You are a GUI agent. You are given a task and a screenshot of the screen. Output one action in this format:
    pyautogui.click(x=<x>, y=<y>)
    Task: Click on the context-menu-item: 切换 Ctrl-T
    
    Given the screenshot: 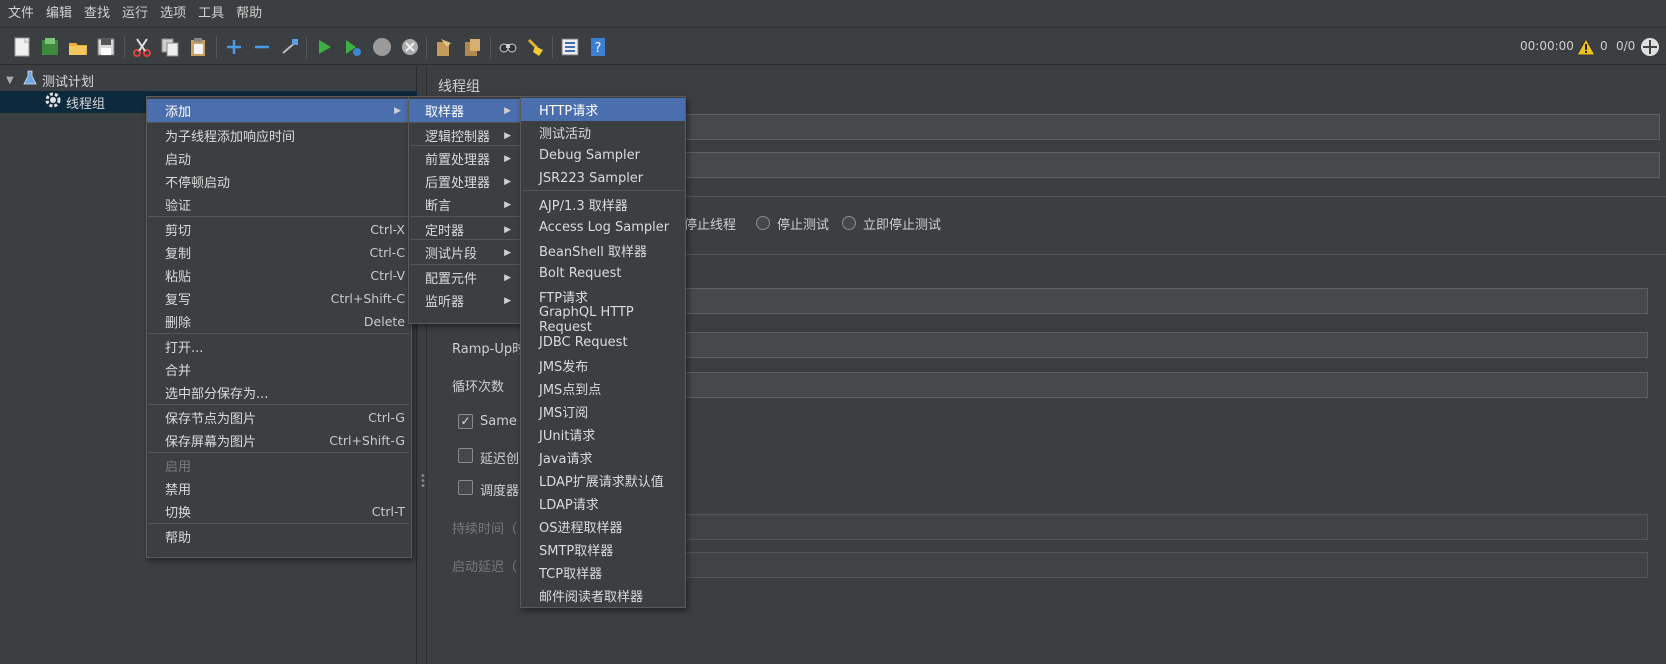 What is the action you would take?
    pyautogui.click(x=279, y=511)
    